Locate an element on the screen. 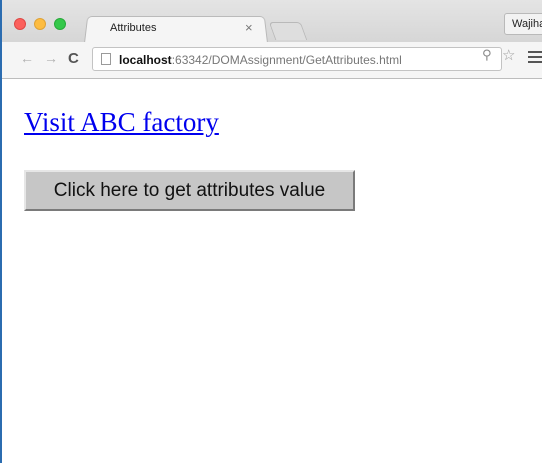 The image size is (542, 463). visit-factory-link: Visit ABC factory is located at coordinates (121, 122).